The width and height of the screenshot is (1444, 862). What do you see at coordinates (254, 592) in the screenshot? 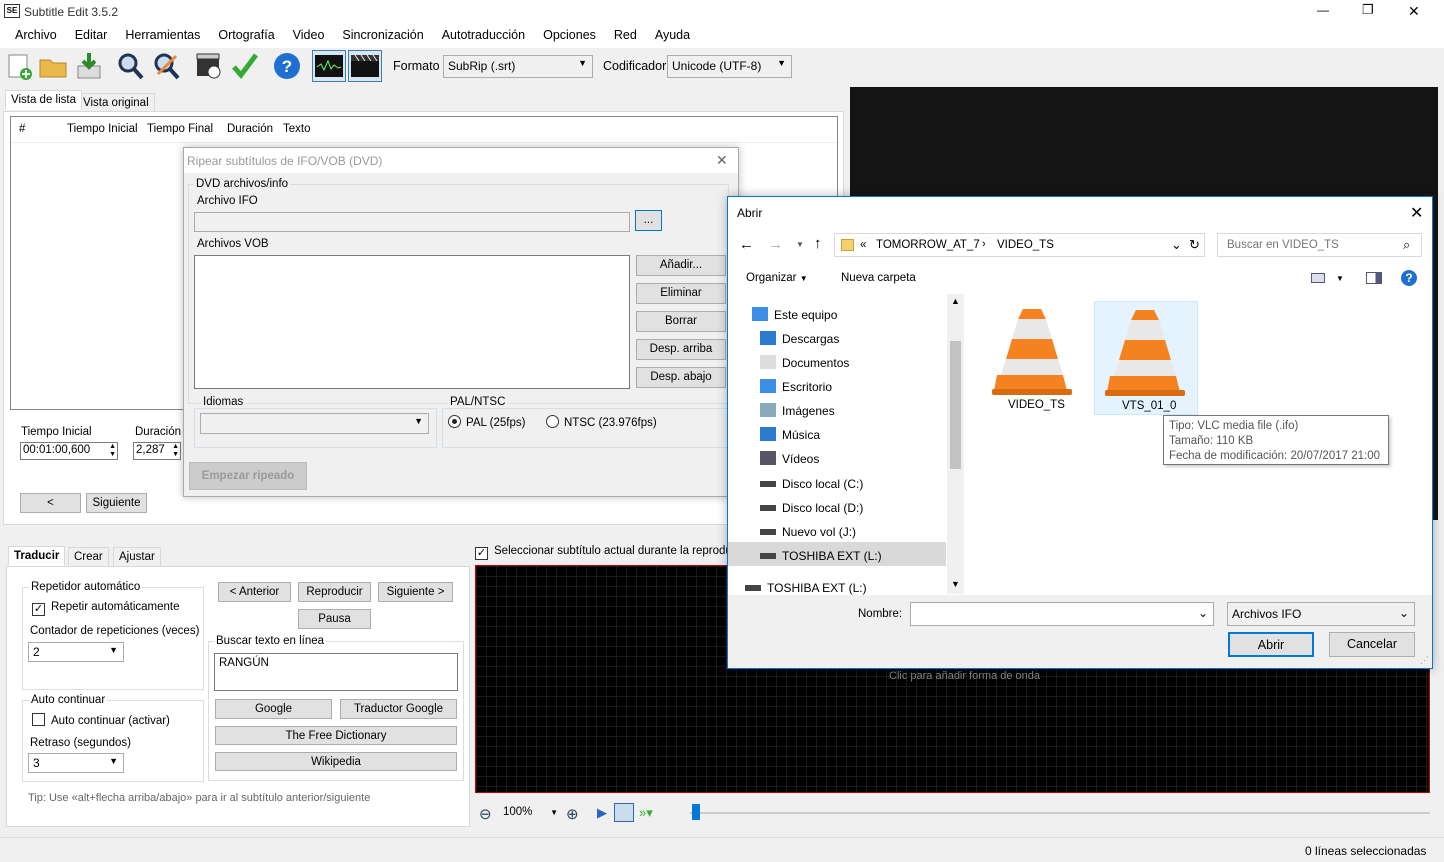
I see `previous-button: < Anterior` at bounding box center [254, 592].